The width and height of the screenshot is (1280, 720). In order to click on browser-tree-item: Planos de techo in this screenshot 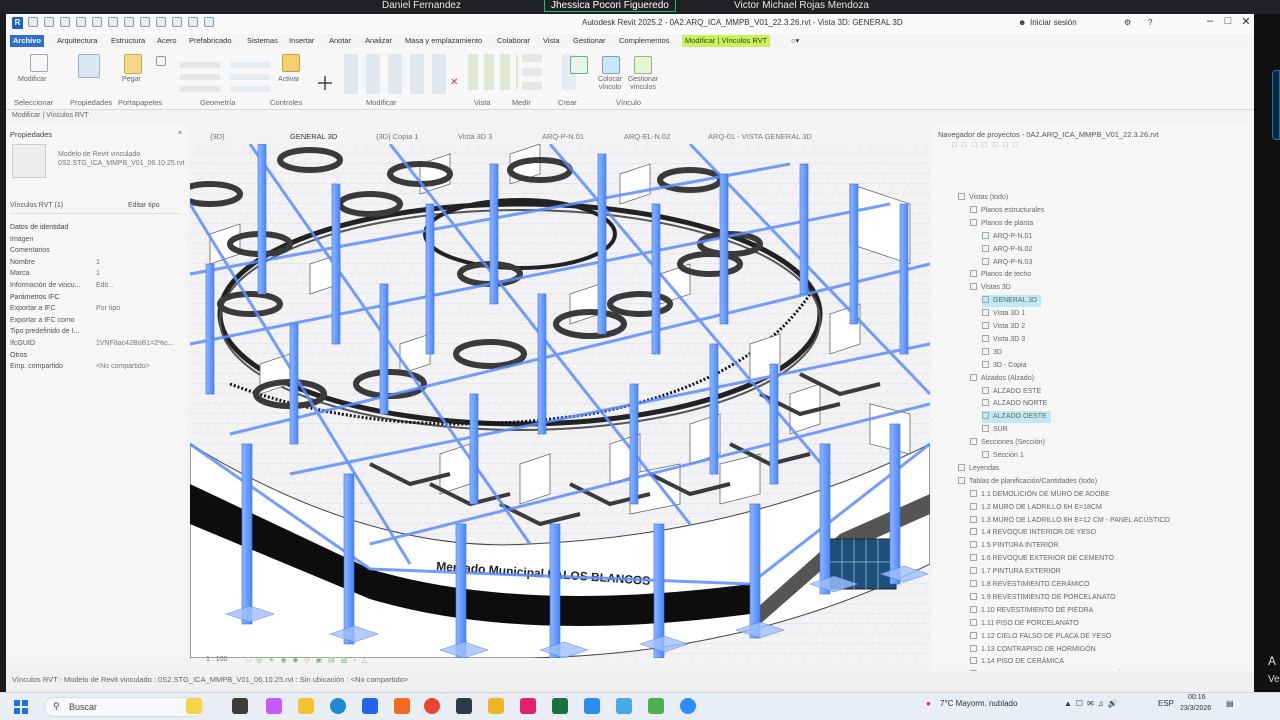, I will do `click(1000, 275)`.